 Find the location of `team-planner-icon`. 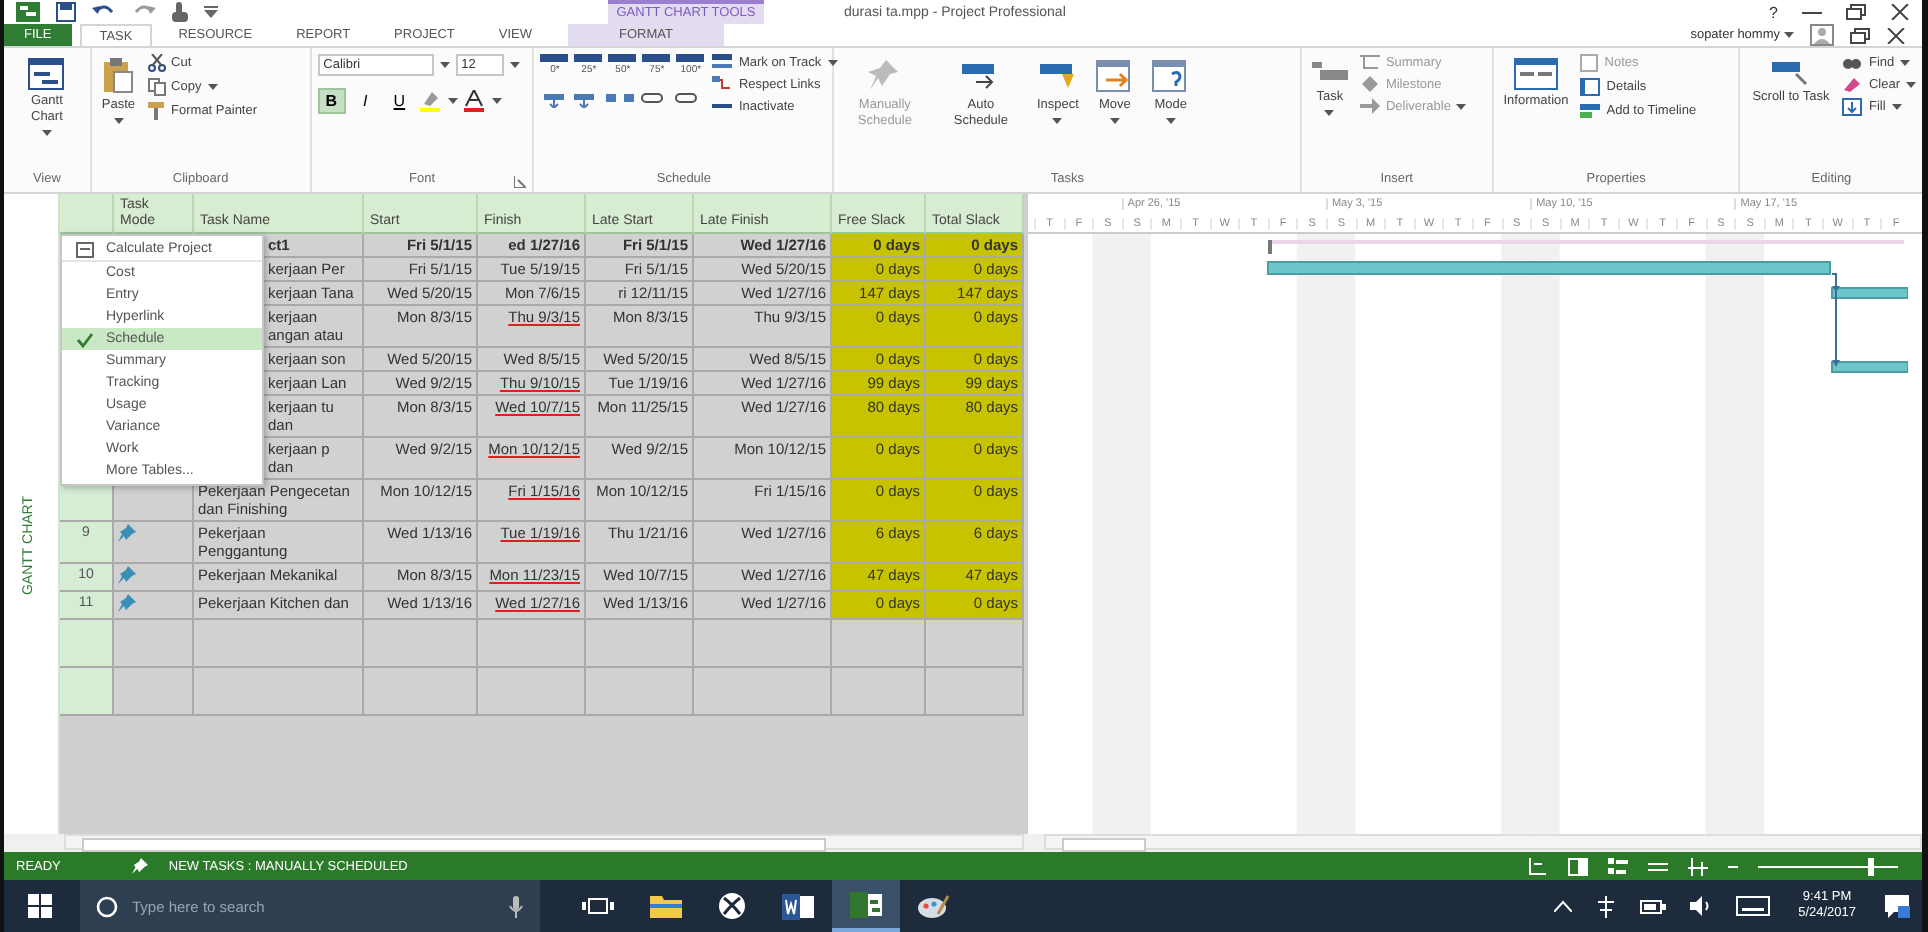

team-planner-icon is located at coordinates (1618, 866).